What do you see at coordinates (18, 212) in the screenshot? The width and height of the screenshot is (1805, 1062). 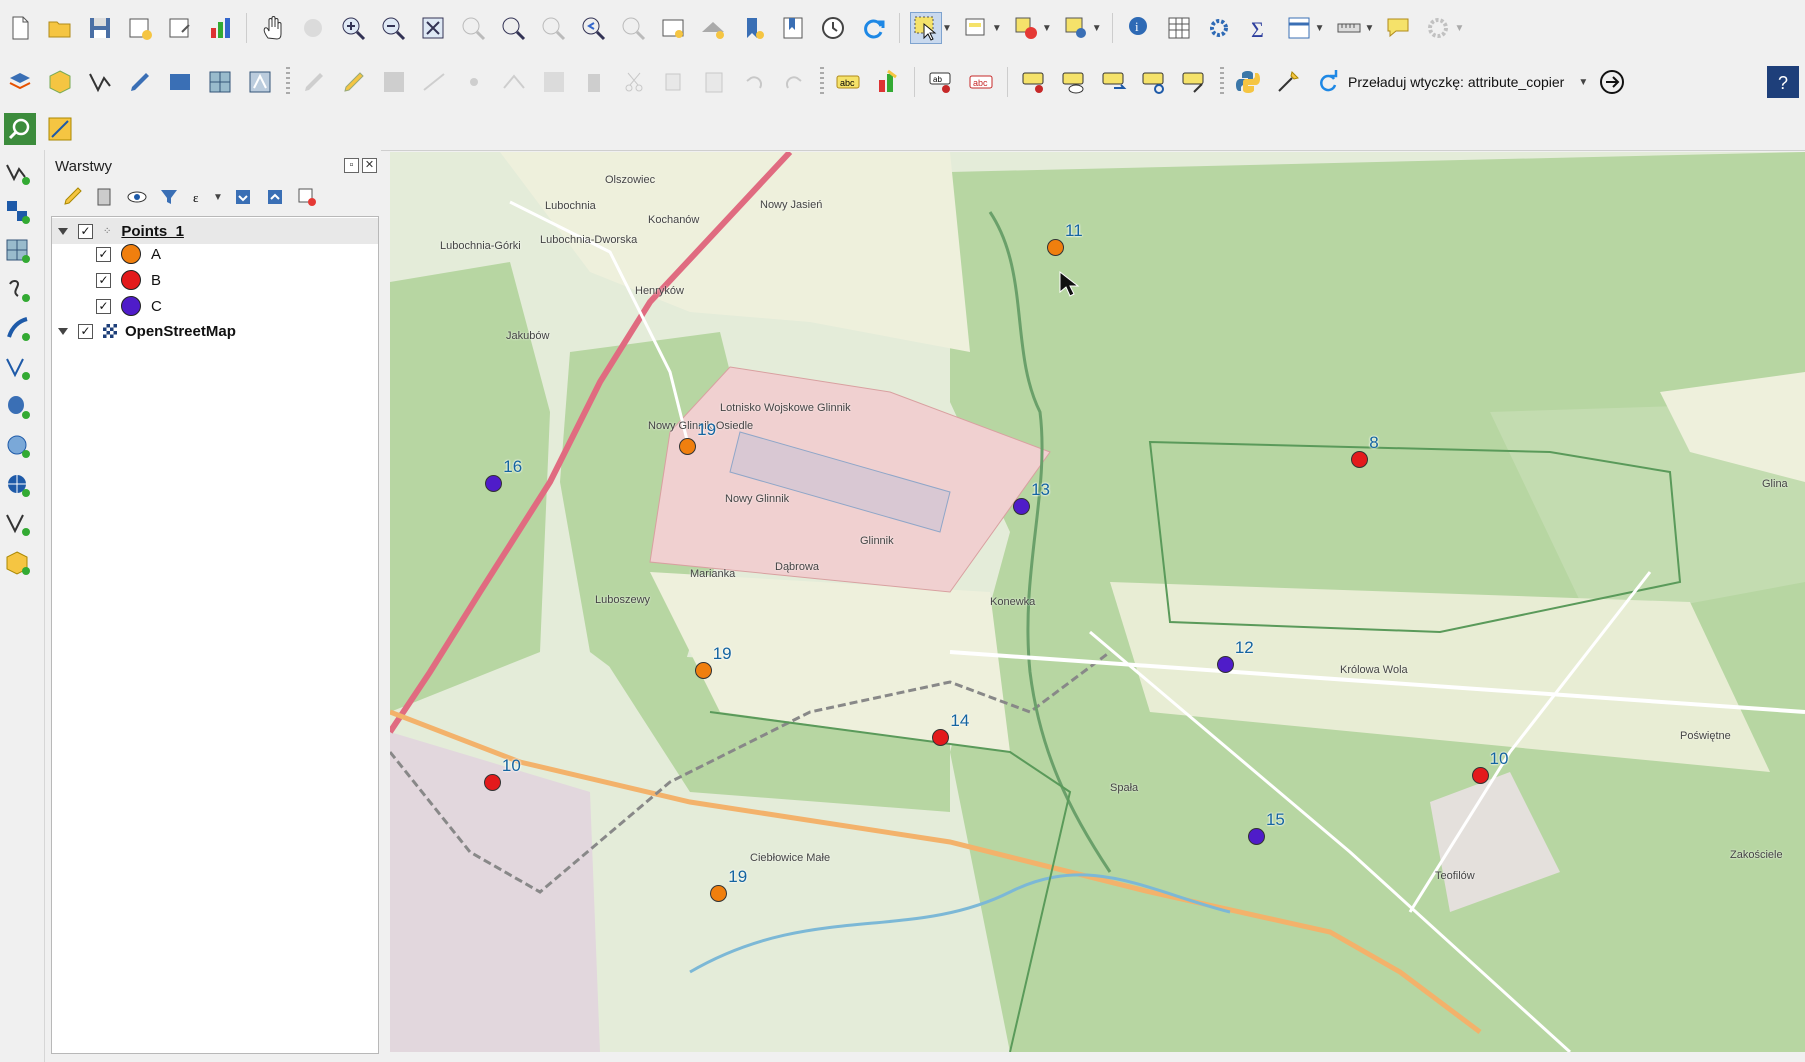 I see `add-raster-layer-icon` at bounding box center [18, 212].